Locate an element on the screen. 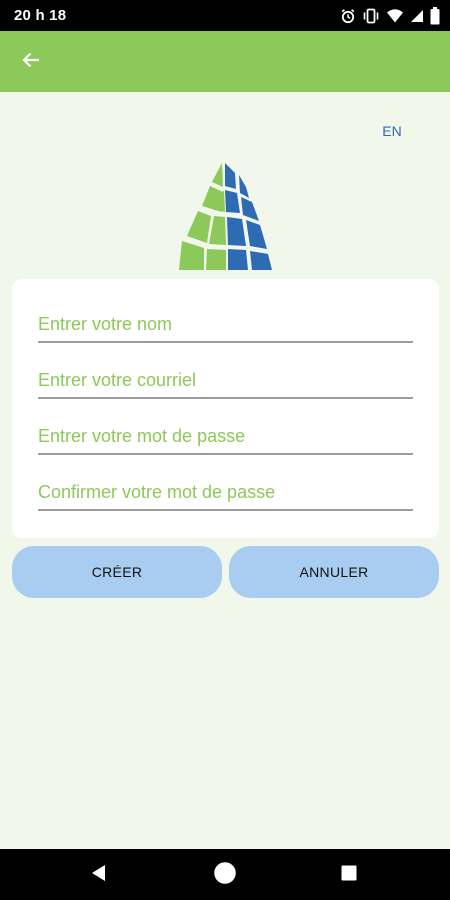 The image size is (450, 900). status-icons is located at coordinates (390, 16).